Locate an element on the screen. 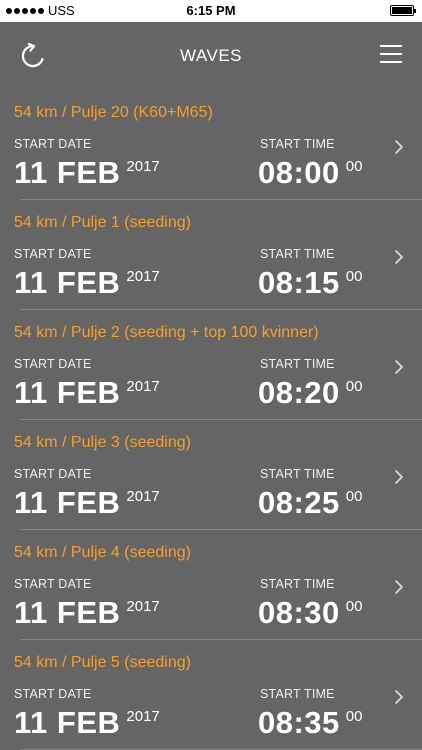  nav-bar: WAVES is located at coordinates (211, 56).